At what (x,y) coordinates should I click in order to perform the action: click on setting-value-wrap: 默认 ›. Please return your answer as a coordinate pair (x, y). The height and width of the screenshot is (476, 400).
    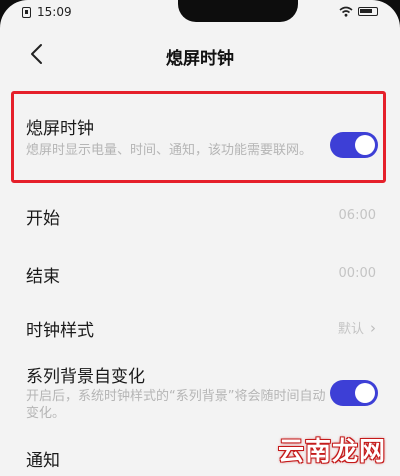
    Looking at the image, I should click on (357, 327).